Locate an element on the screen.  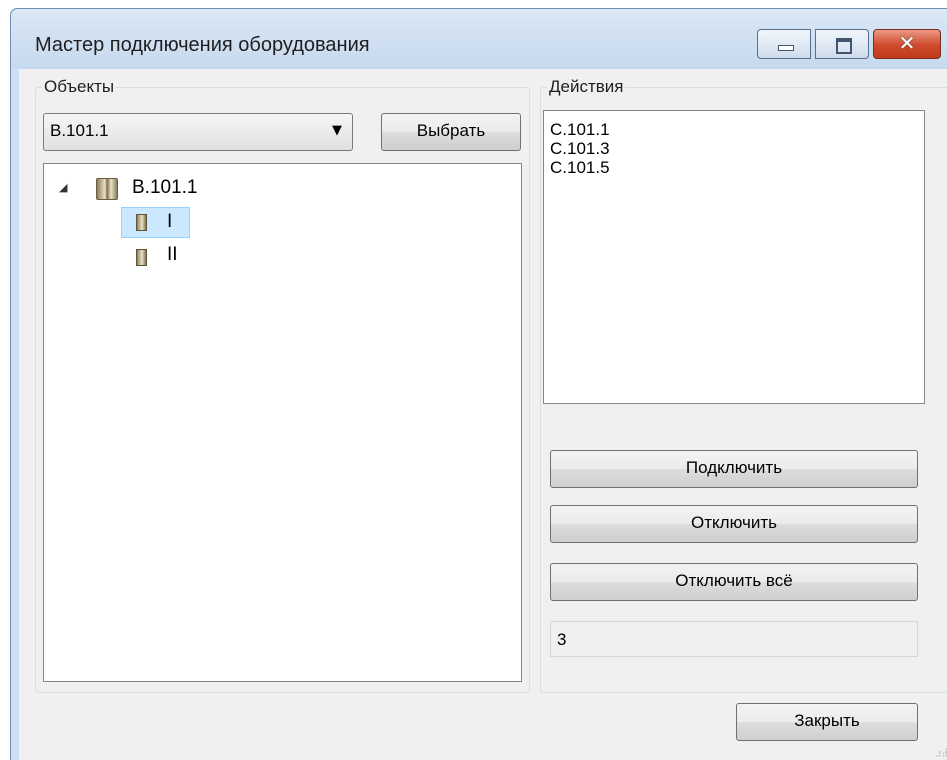
count-value: 3 is located at coordinates (562, 639).